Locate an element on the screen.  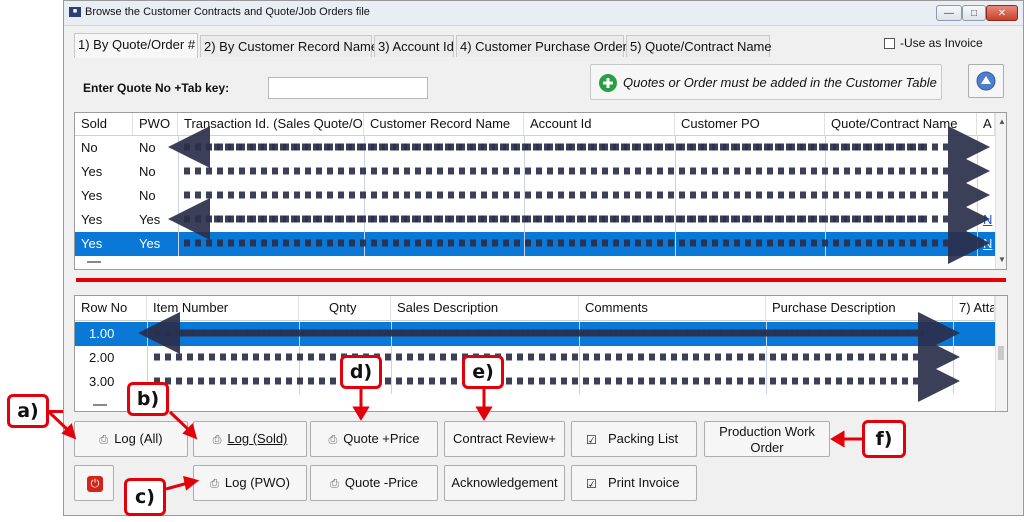
quote-minus-price-label: Quote -Price is located at coordinates (381, 482).